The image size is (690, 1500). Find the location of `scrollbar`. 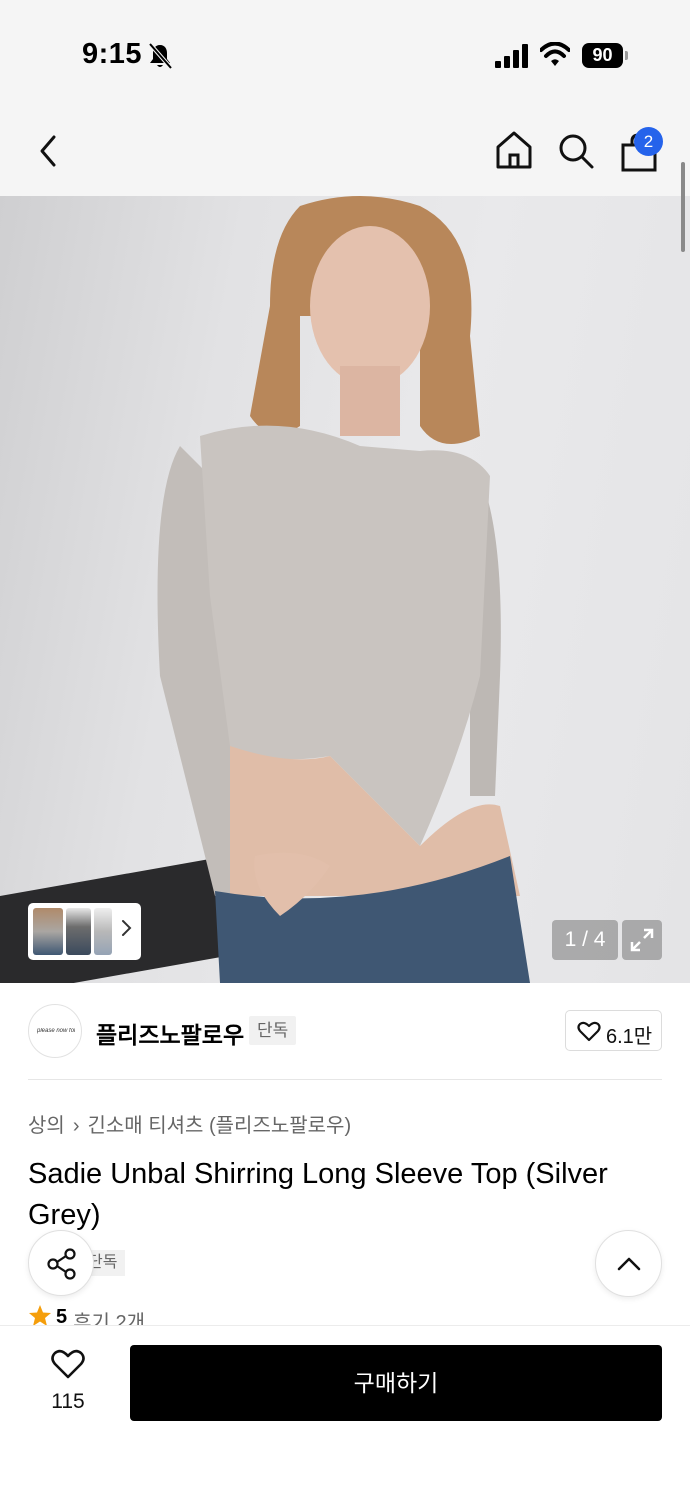

scrollbar is located at coordinates (683, 207).